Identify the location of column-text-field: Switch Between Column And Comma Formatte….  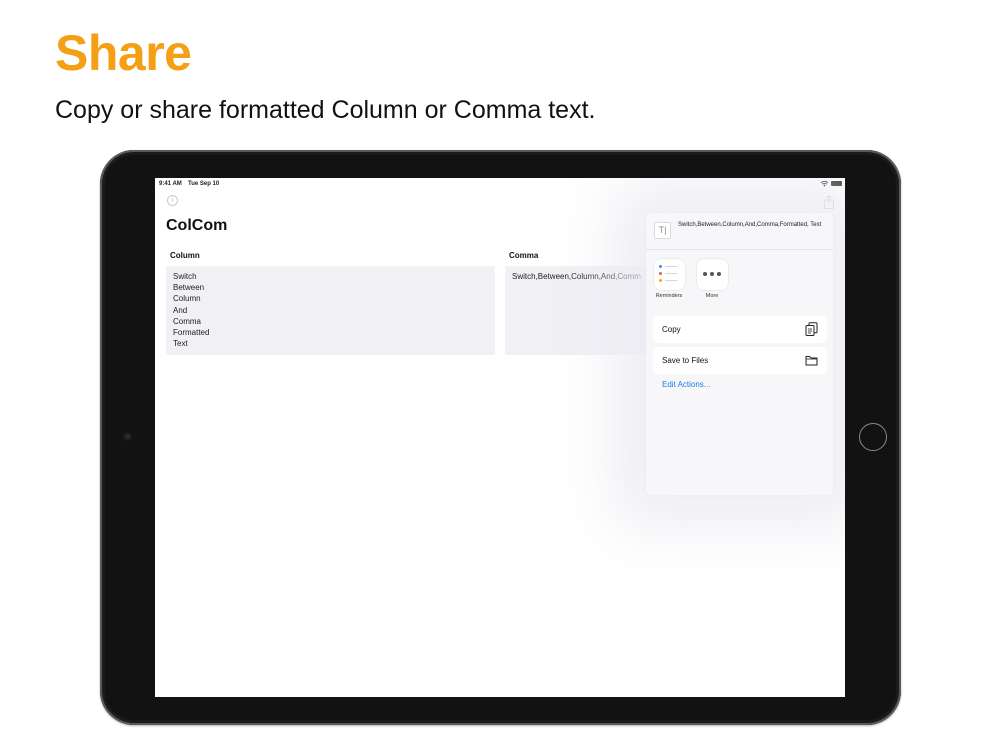
(330, 310).